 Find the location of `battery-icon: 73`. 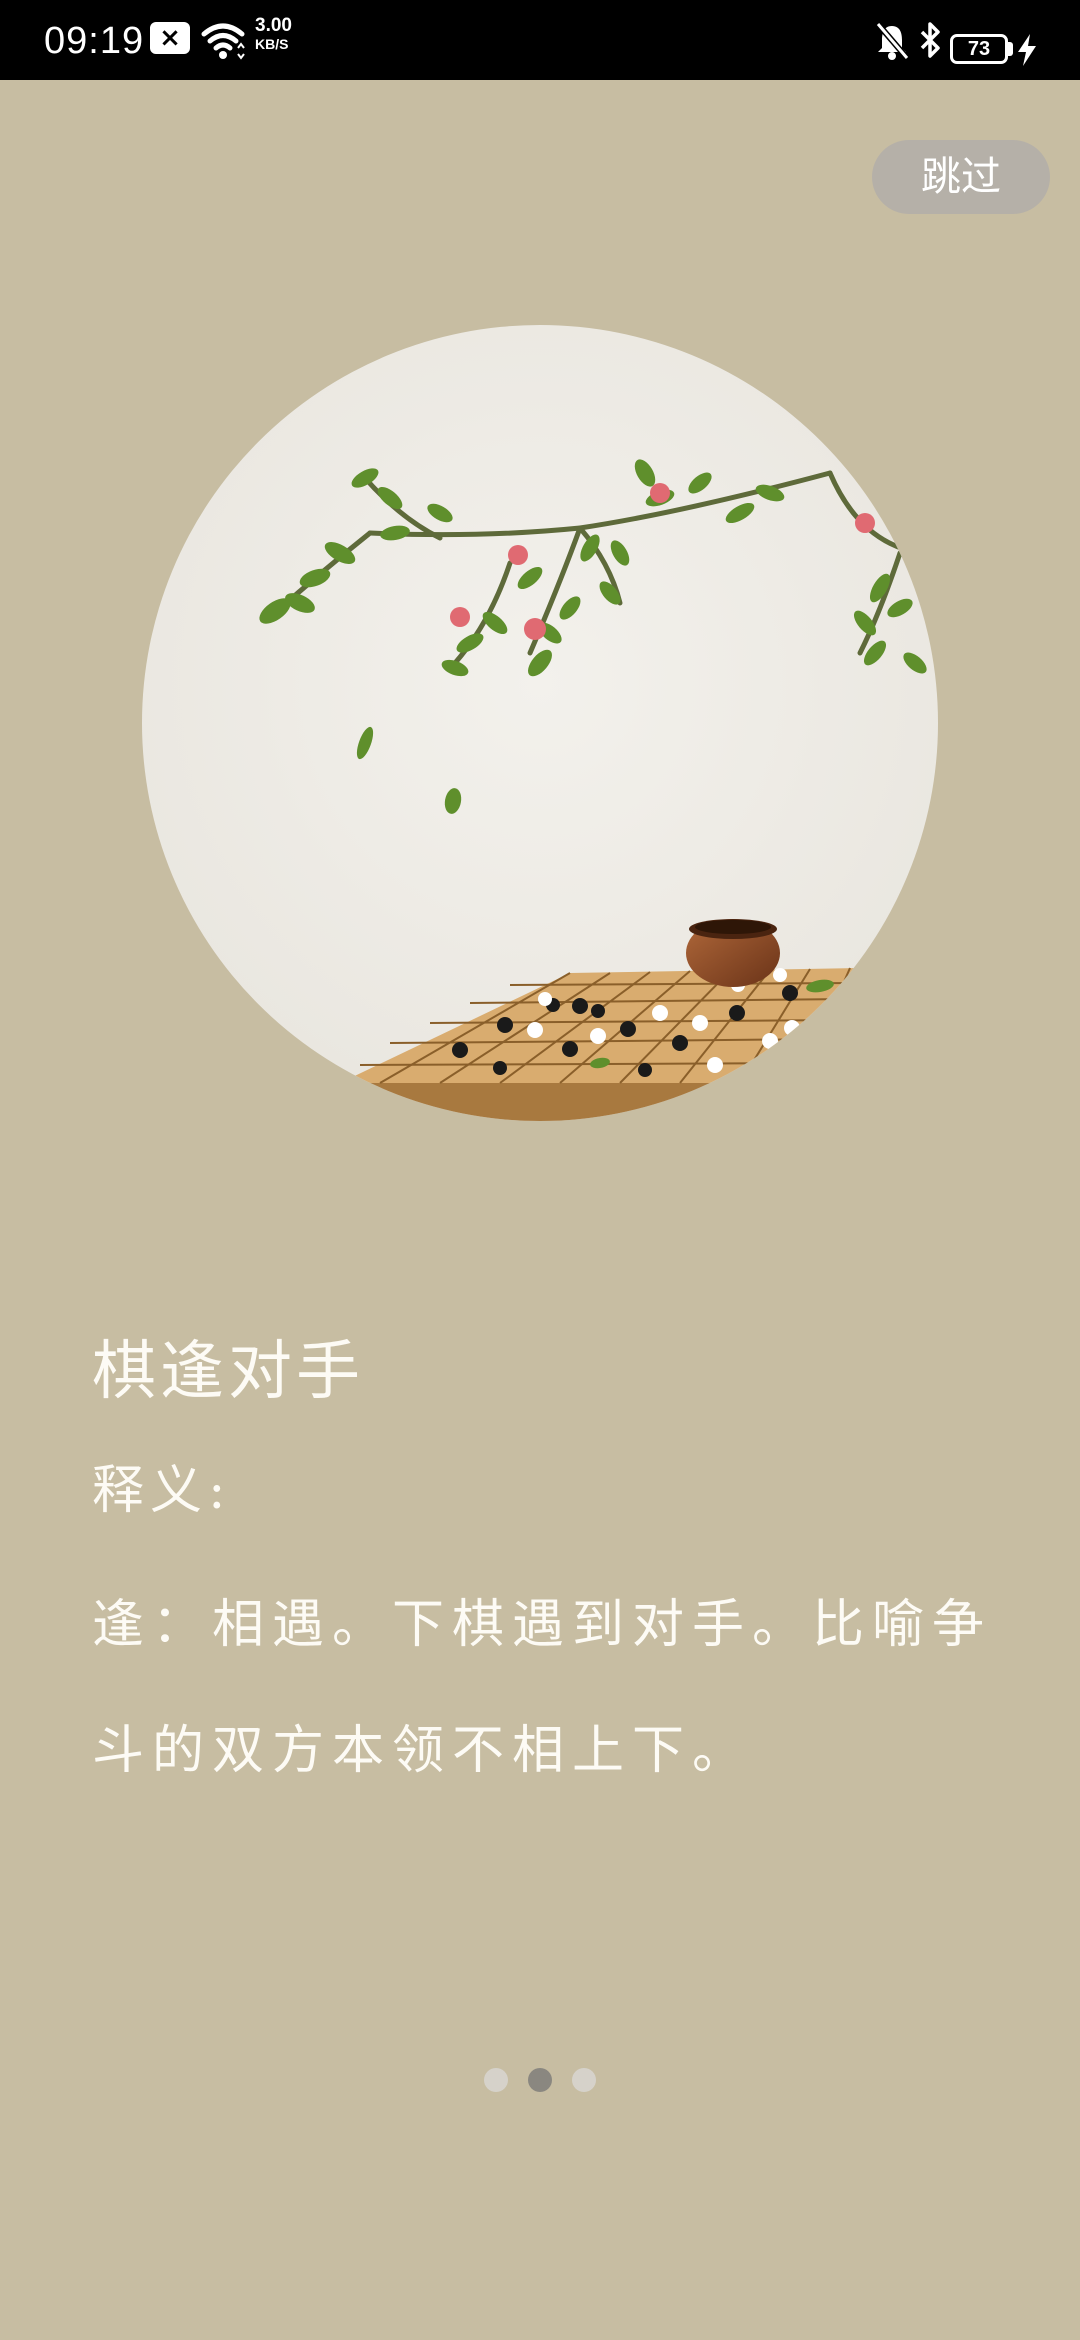

battery-icon: 73 is located at coordinates (979, 49).